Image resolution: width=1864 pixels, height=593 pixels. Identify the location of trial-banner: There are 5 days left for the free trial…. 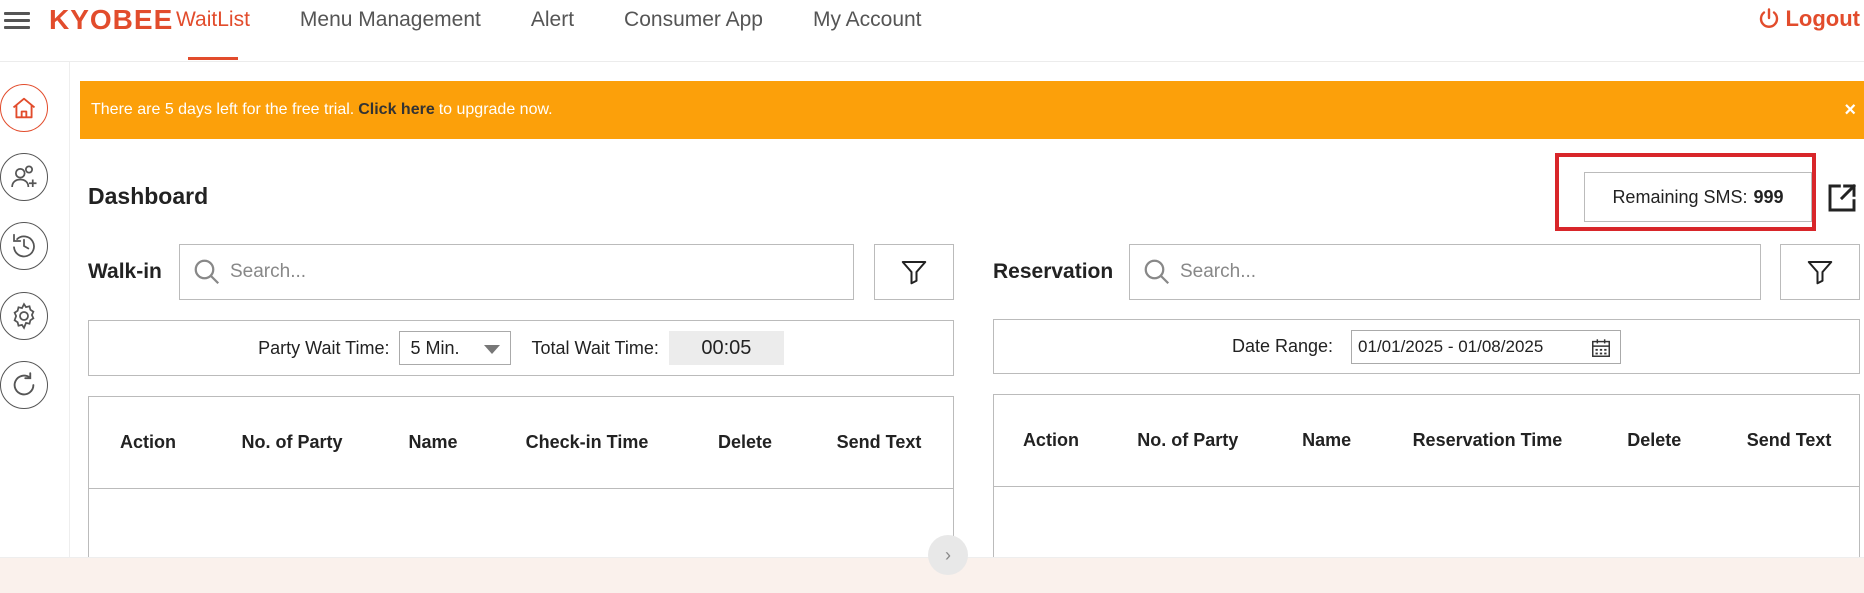
(972, 110).